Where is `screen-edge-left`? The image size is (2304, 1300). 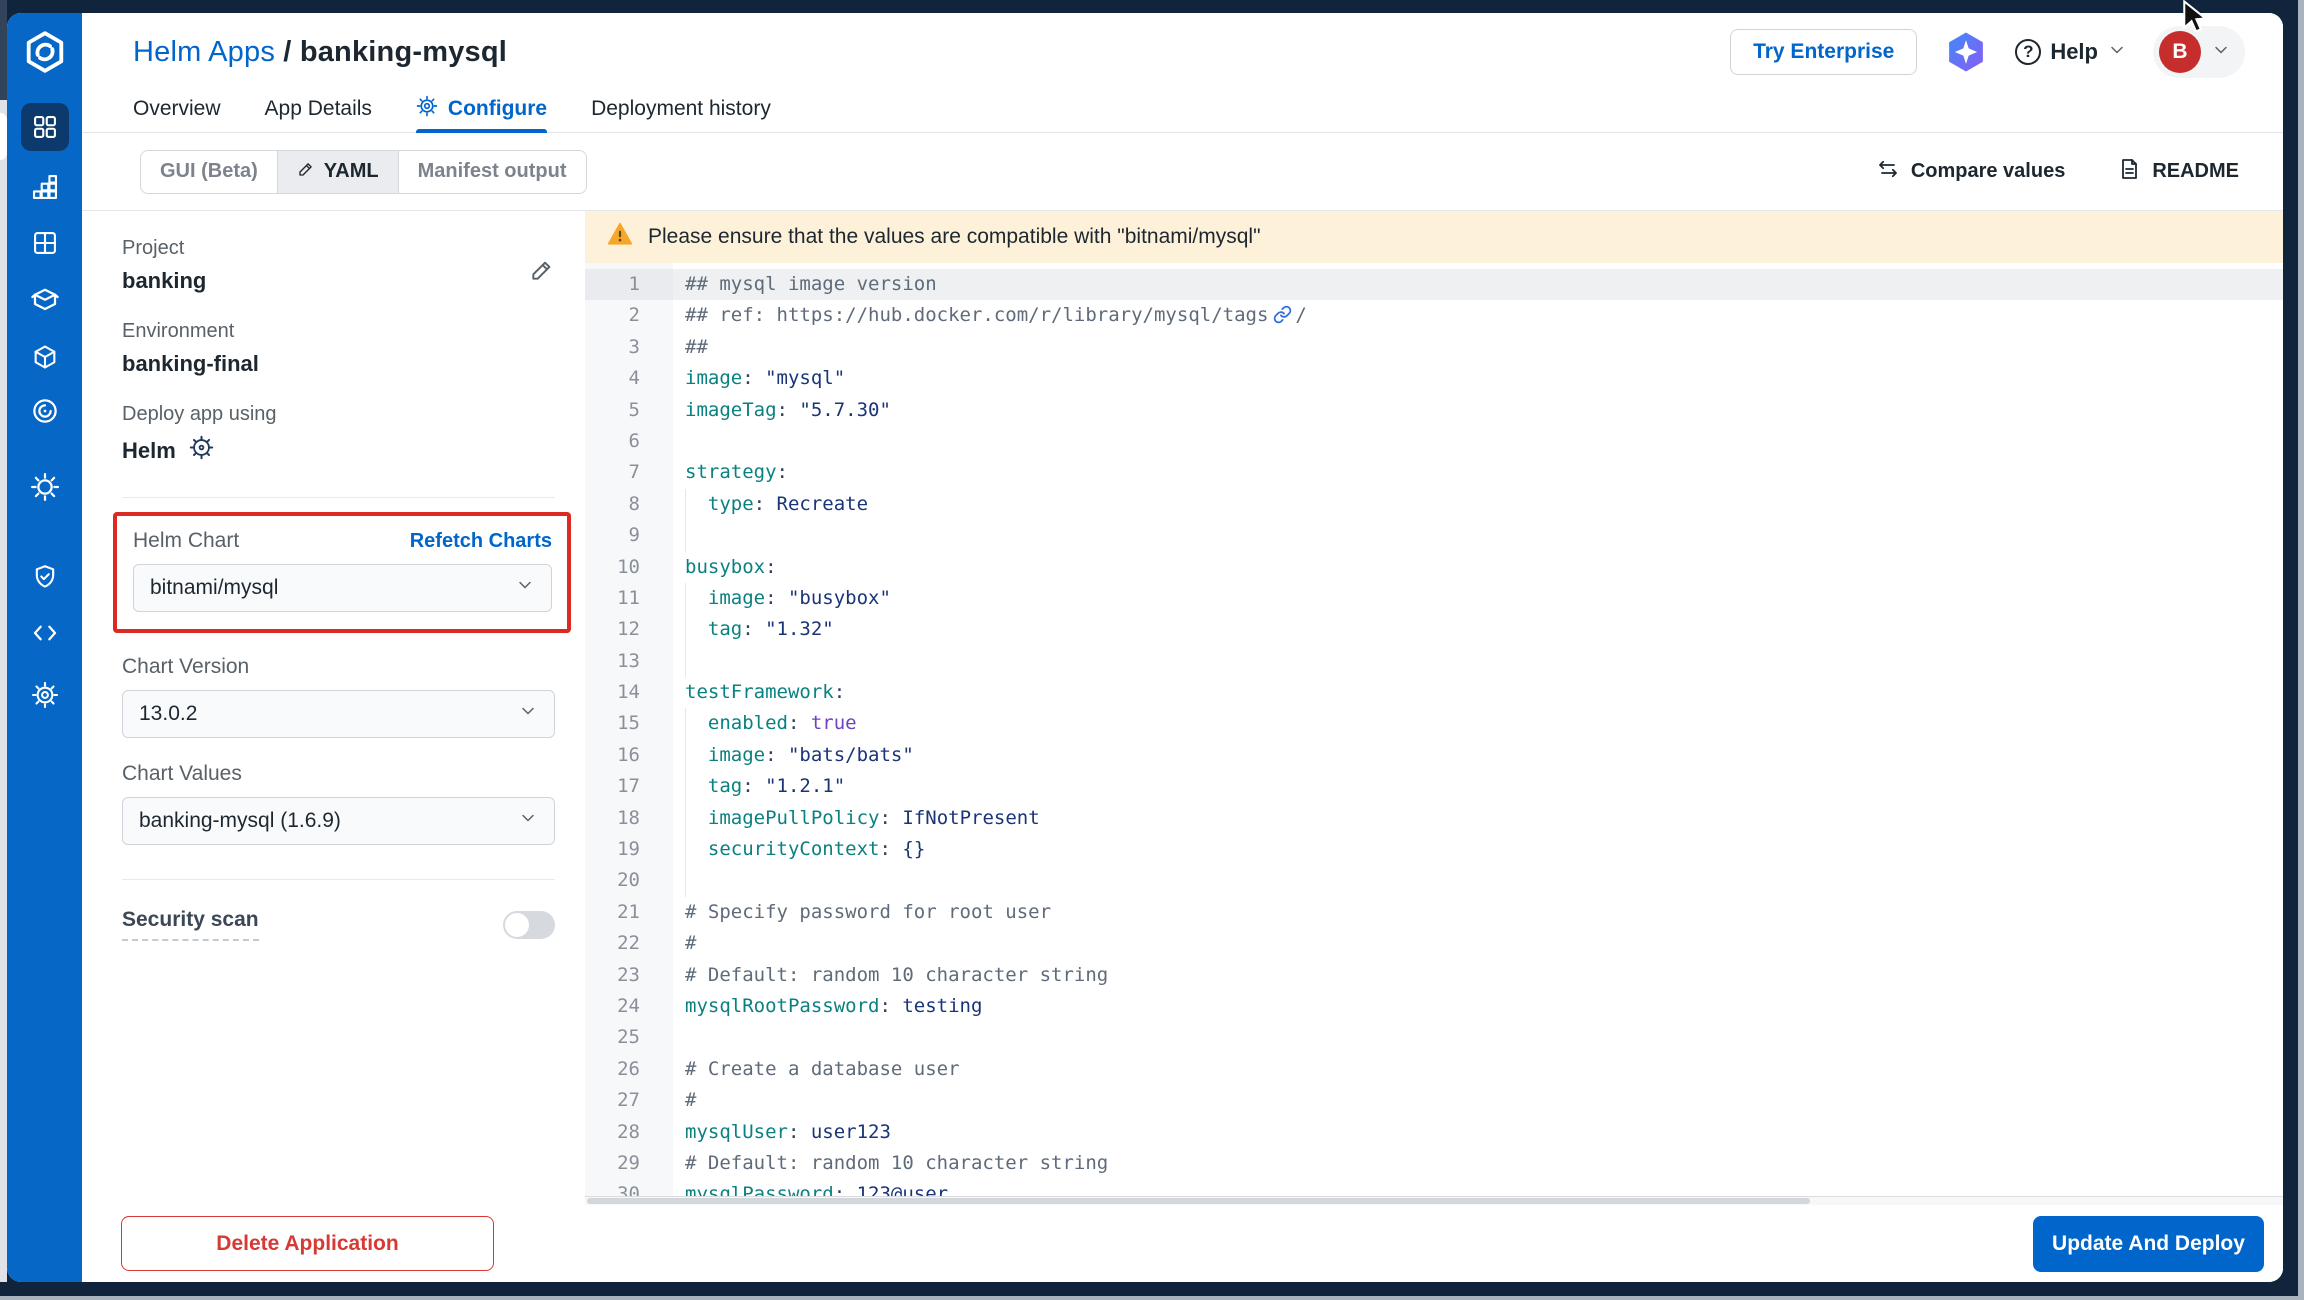
screen-edge-left is located at coordinates (3, 647).